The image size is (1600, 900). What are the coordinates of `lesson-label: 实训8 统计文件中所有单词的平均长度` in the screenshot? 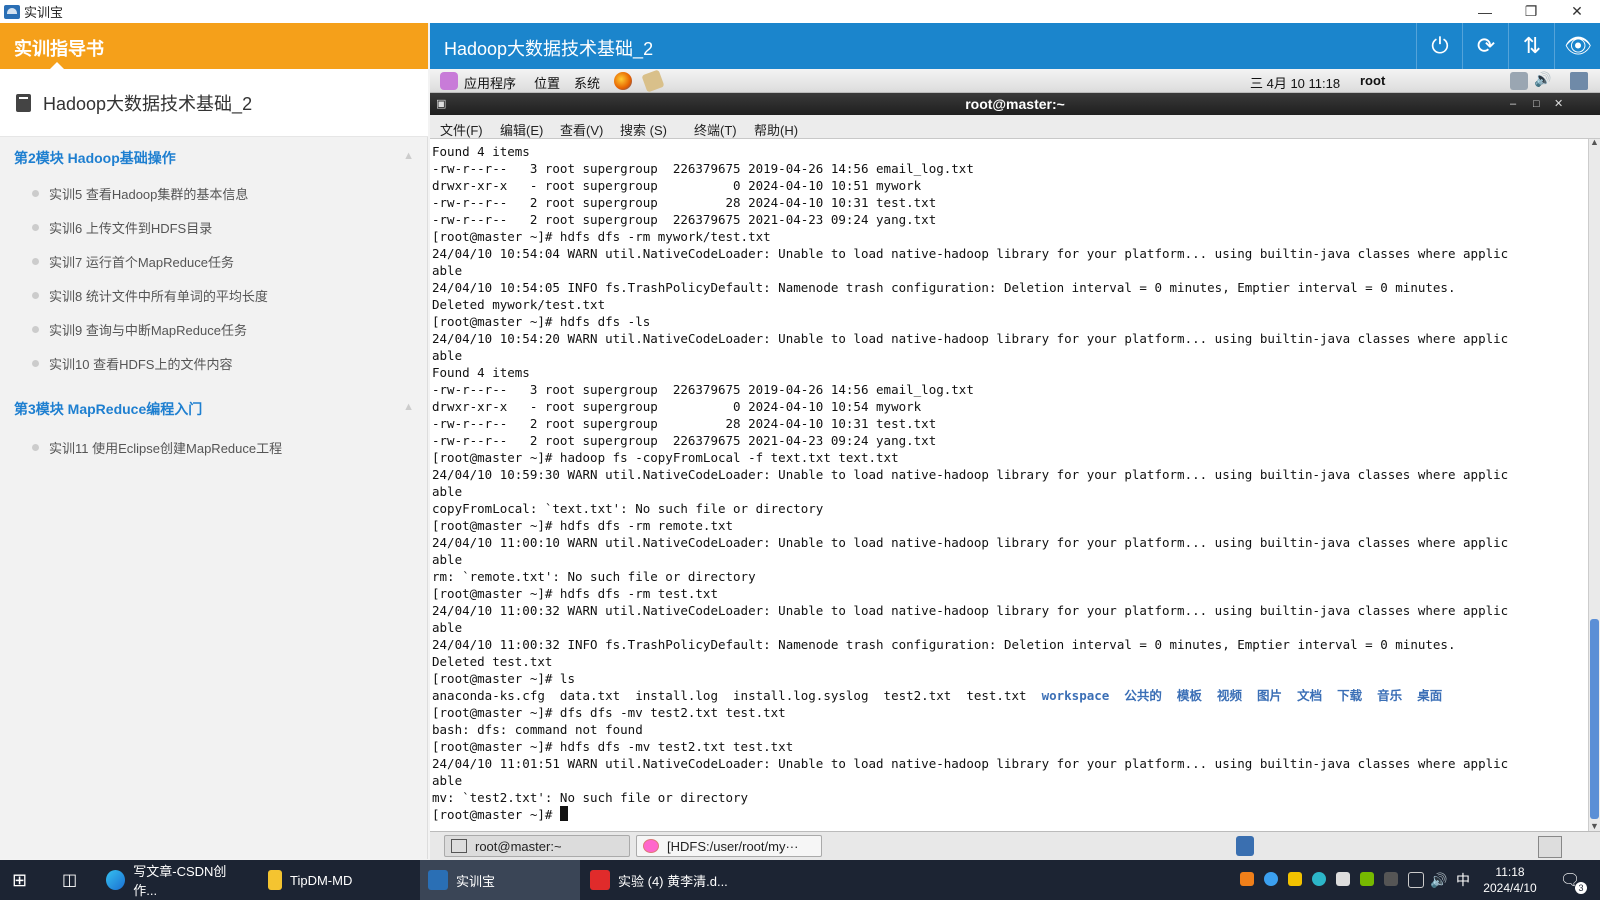 It's located at (158, 296).